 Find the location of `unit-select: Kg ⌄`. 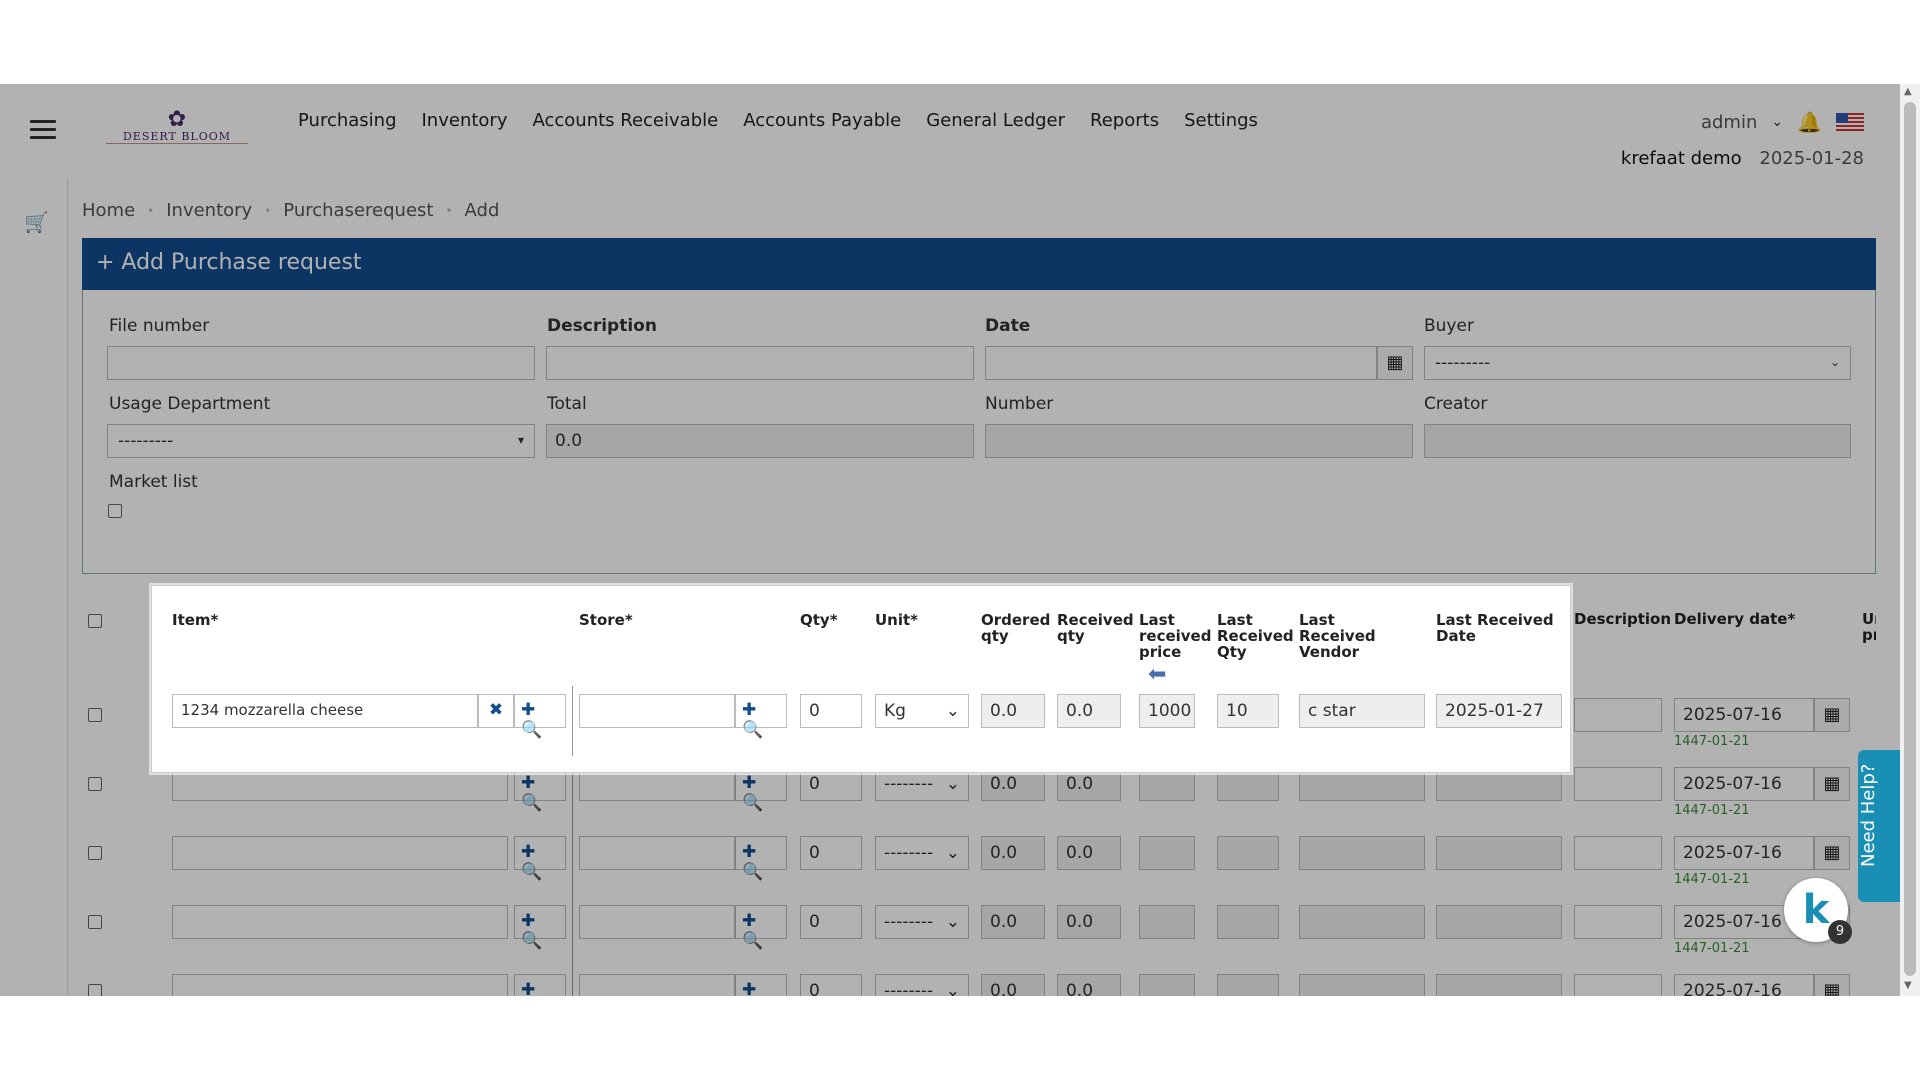

unit-select: Kg ⌄ is located at coordinates (922, 711).